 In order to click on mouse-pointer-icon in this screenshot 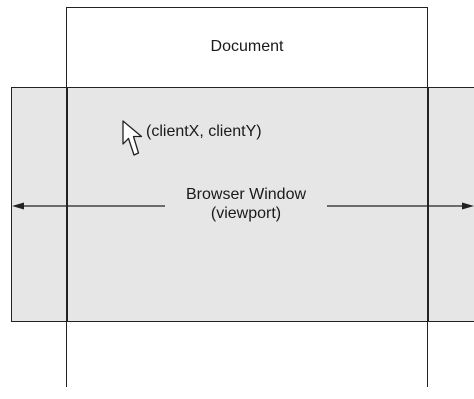, I will do `click(132, 138)`.